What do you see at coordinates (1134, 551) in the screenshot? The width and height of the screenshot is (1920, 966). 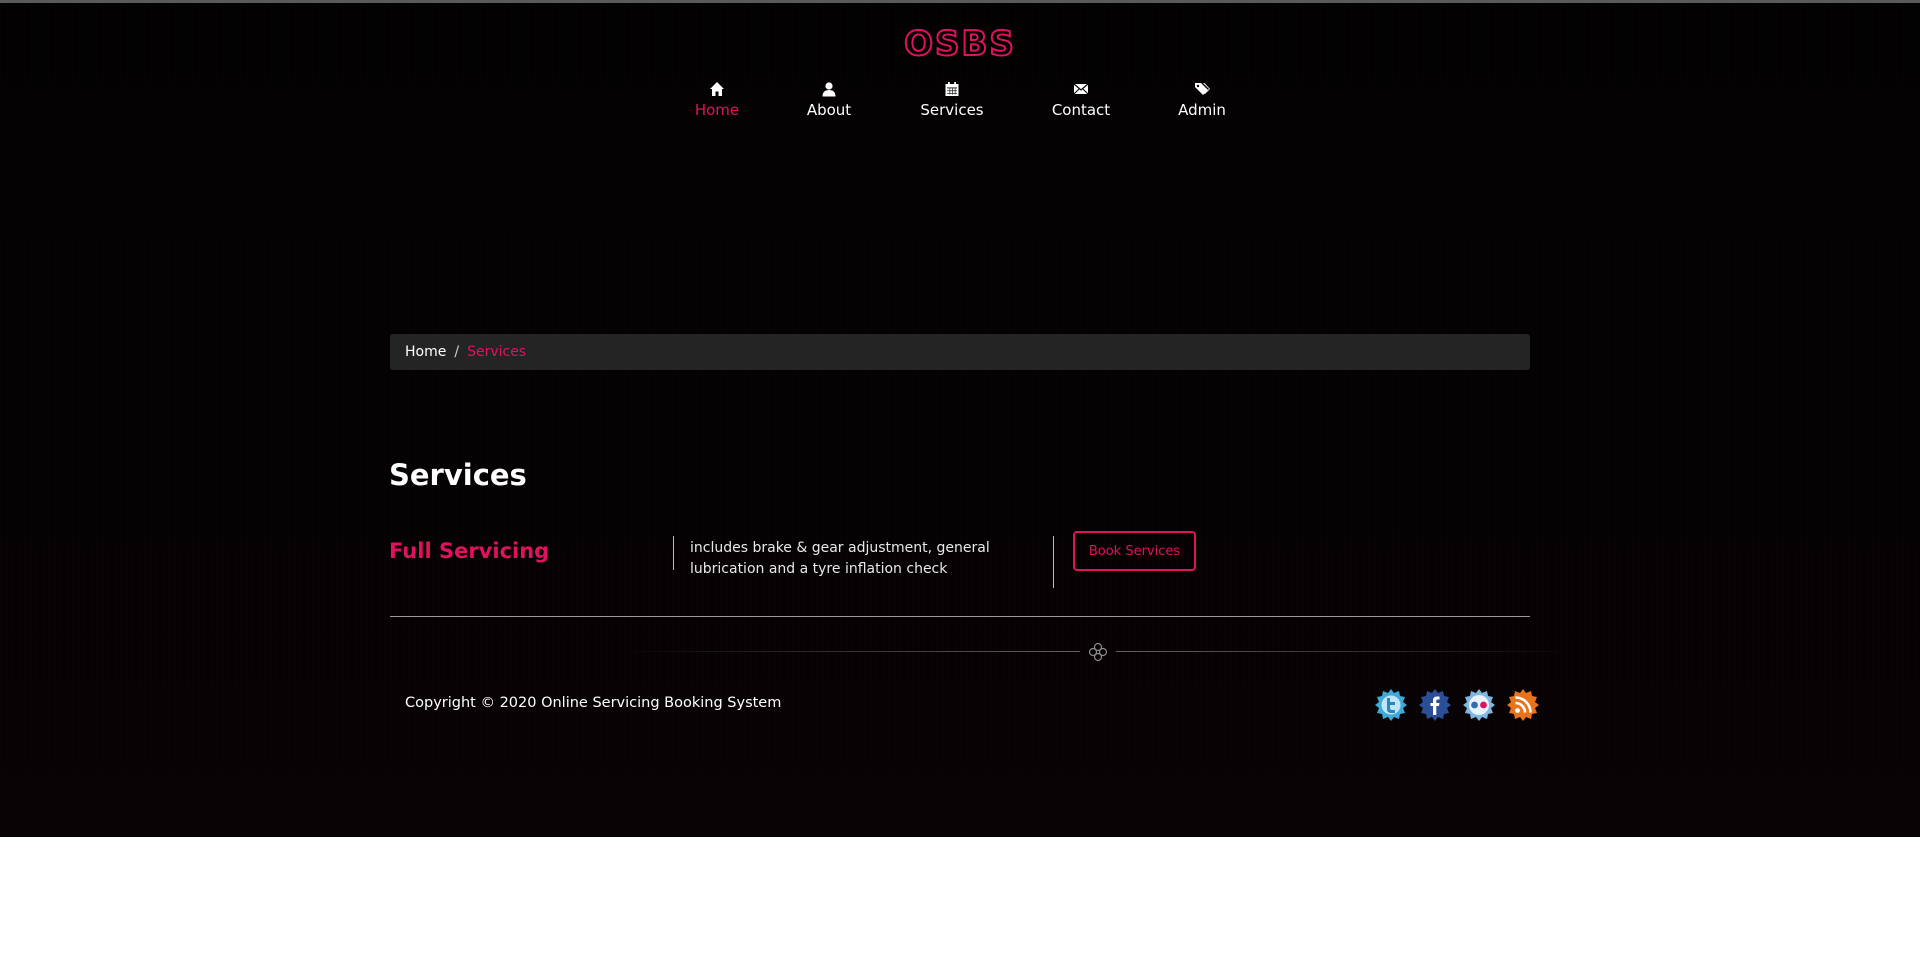 I see `book-services-button: Book Services` at bounding box center [1134, 551].